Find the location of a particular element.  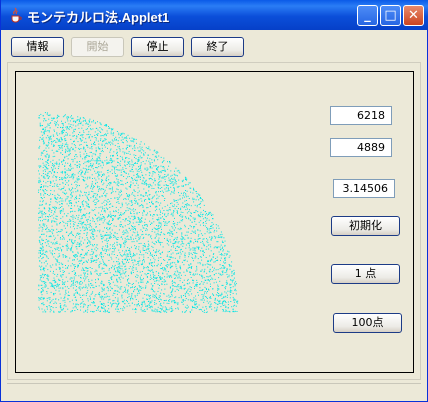

title-bar: モンテカルロ法.Applet1 _ □ ✕ is located at coordinates (214, 15).